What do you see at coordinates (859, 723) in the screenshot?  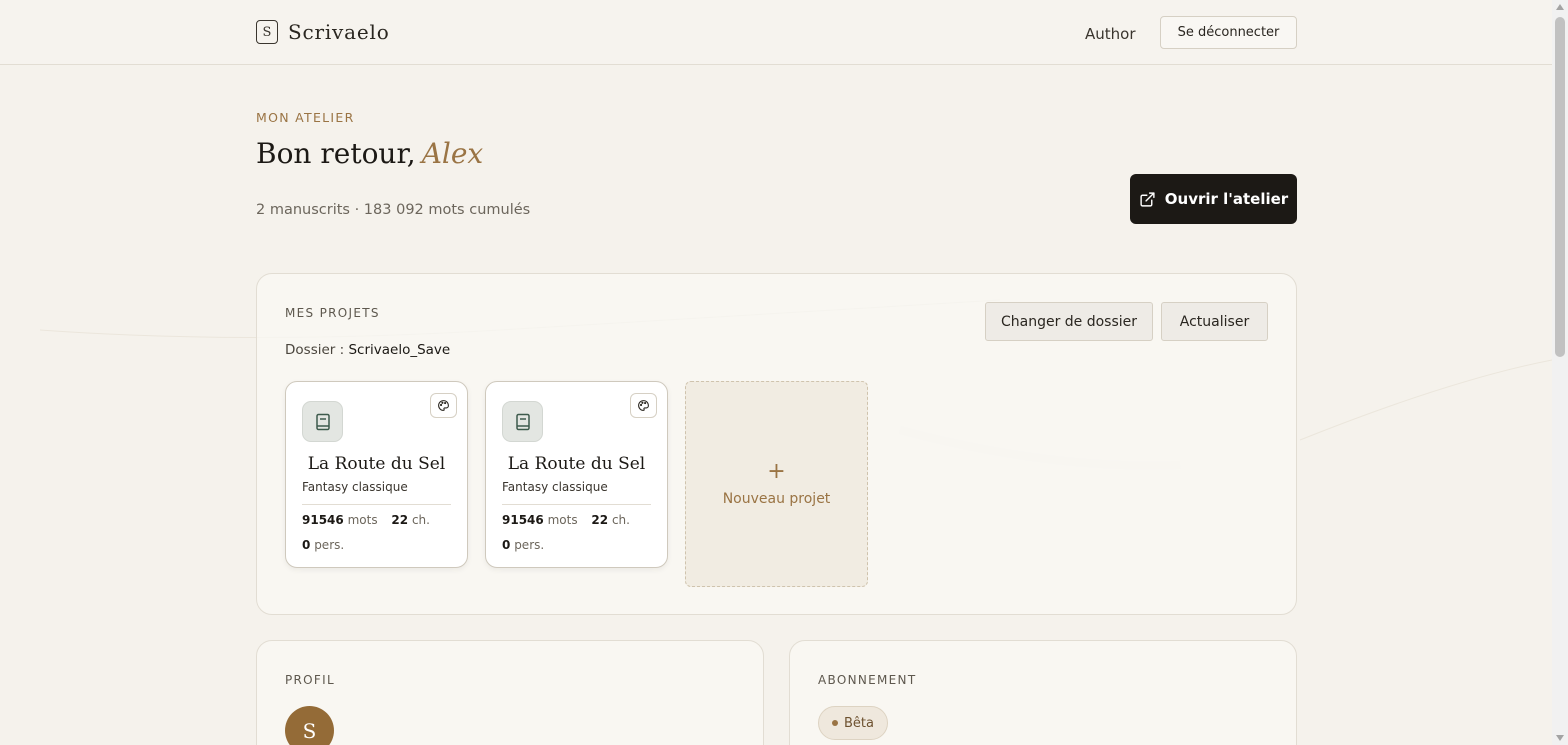 I see `plan-badge-label: Bêta` at bounding box center [859, 723].